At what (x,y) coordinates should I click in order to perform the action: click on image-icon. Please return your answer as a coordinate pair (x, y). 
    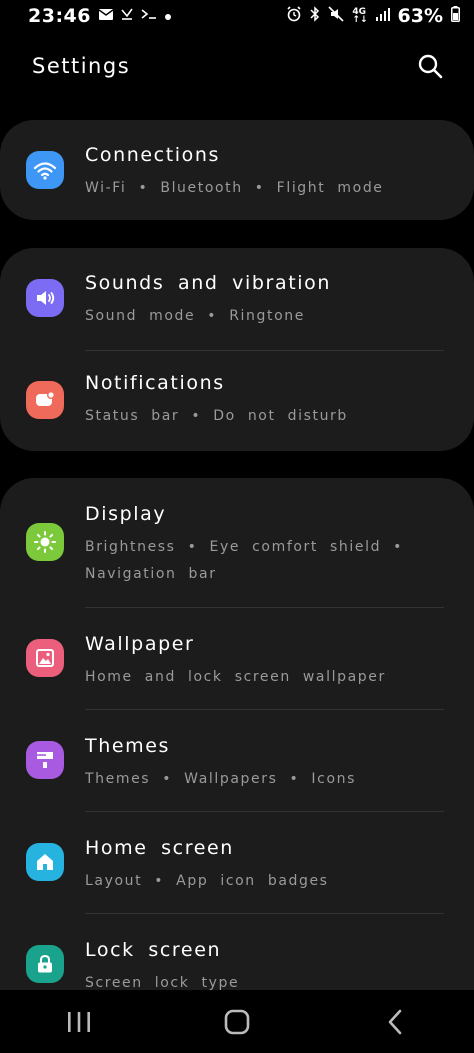
    Looking at the image, I should click on (45, 658).